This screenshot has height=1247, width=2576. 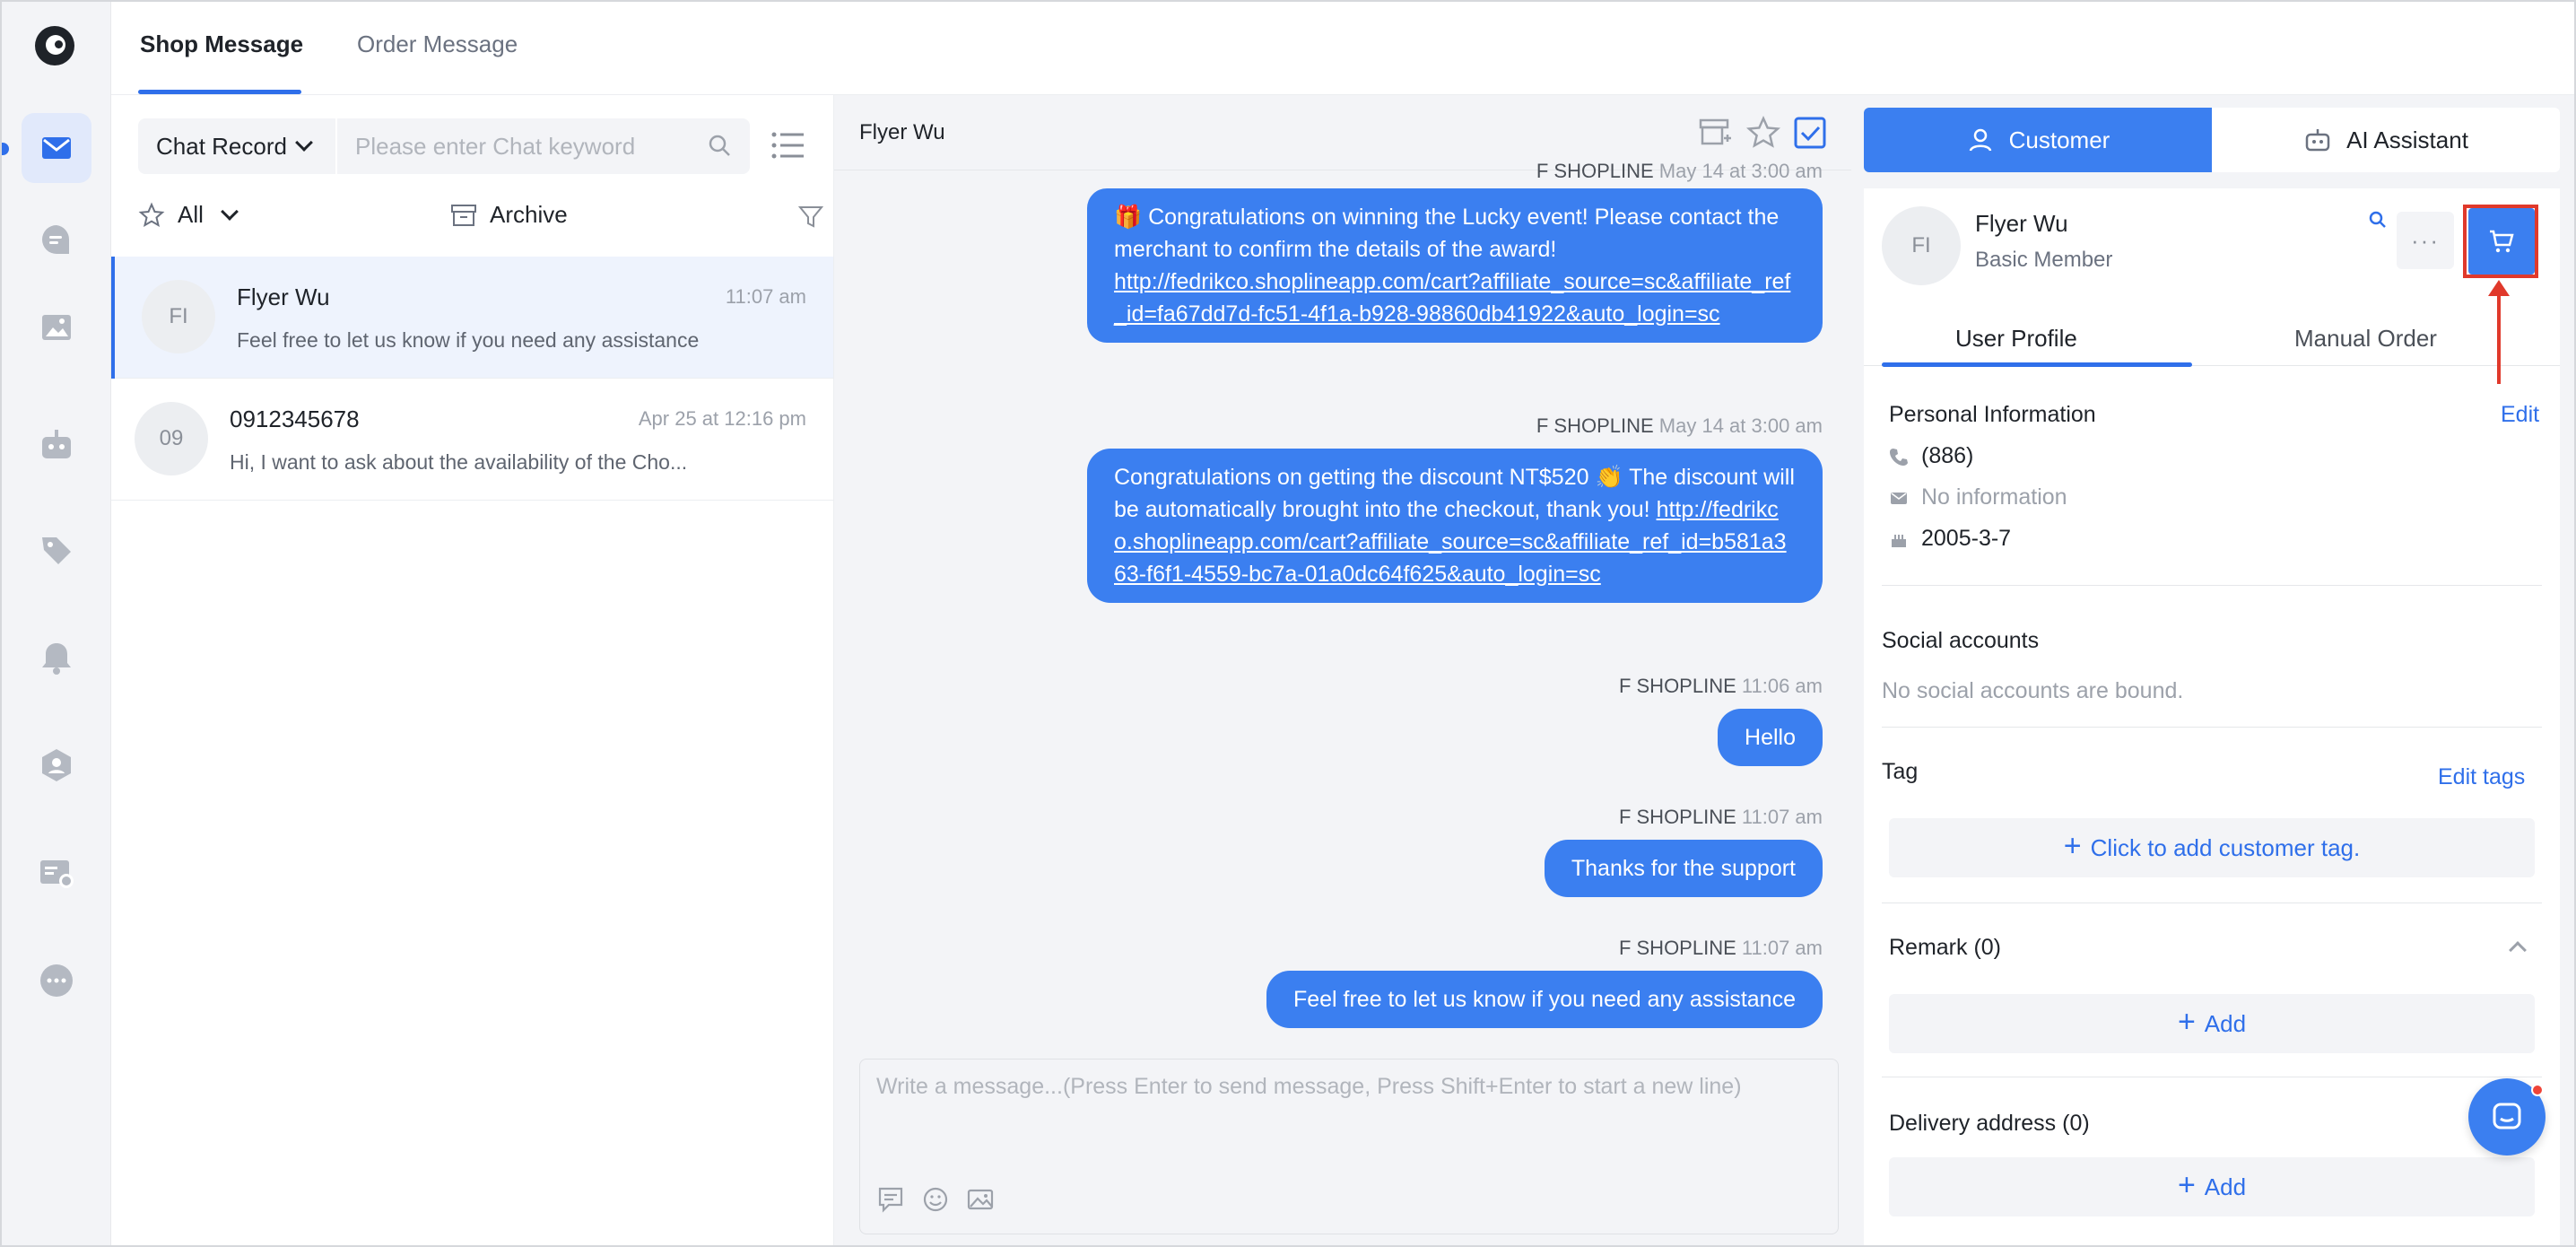 I want to click on nav-rail, so click(x=56, y=623).